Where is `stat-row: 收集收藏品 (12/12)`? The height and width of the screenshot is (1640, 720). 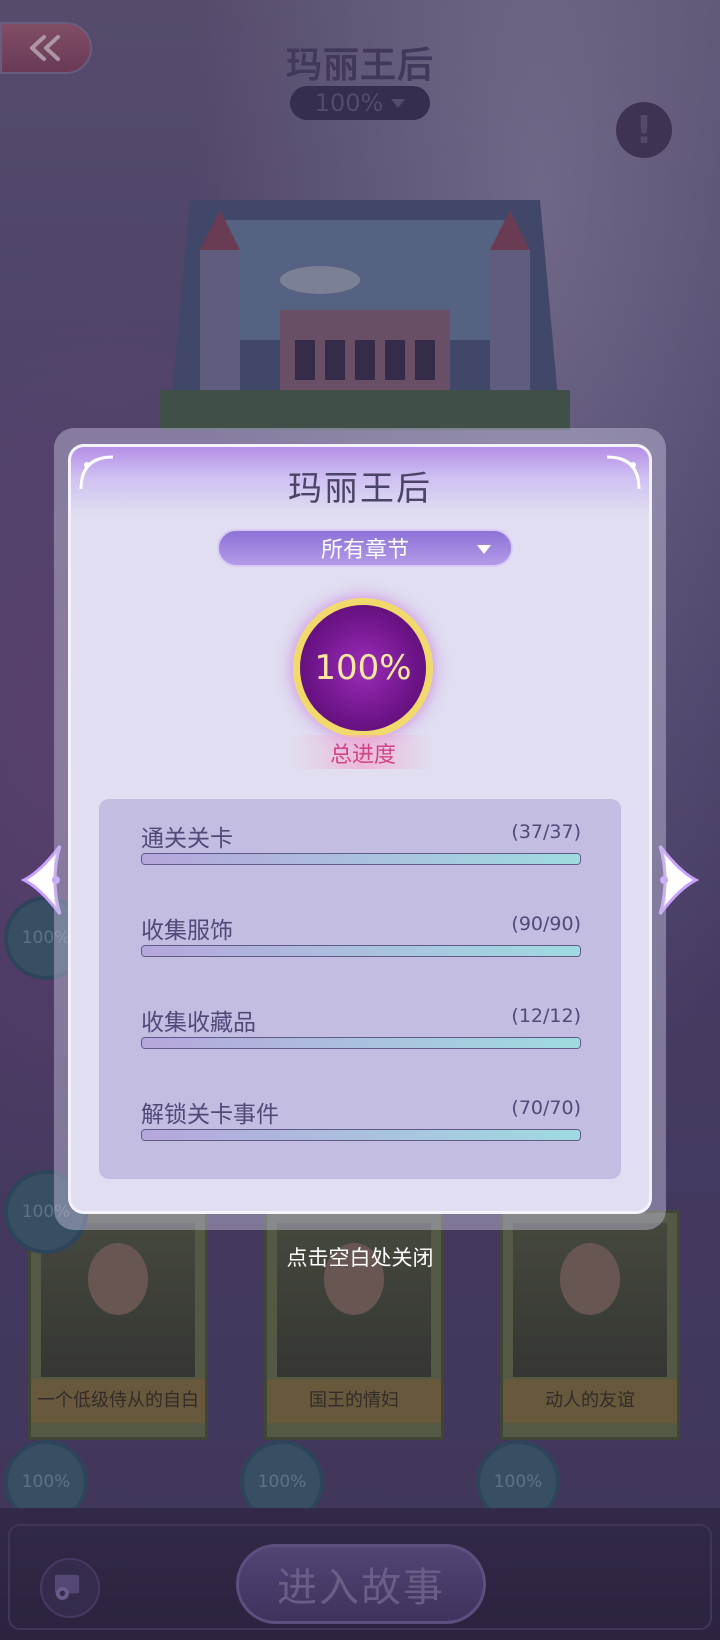
stat-row: 收集收藏品 (12/12) is located at coordinates (361, 1033).